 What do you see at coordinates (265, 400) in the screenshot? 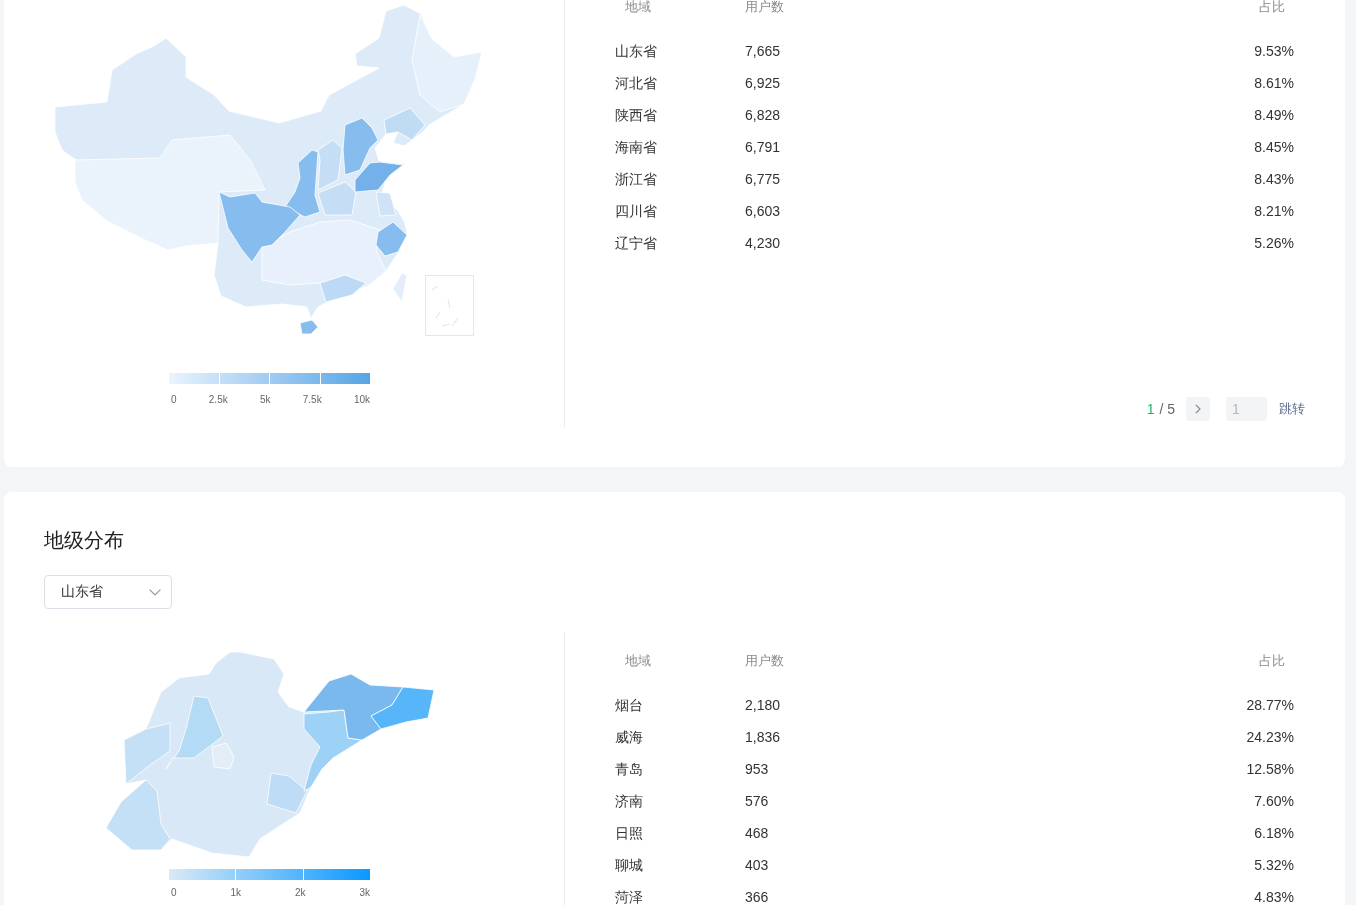
I see `scale-label: 5k` at bounding box center [265, 400].